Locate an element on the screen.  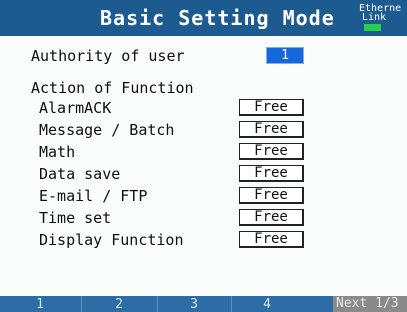
softkey-2: 2 is located at coordinates (119, 304).